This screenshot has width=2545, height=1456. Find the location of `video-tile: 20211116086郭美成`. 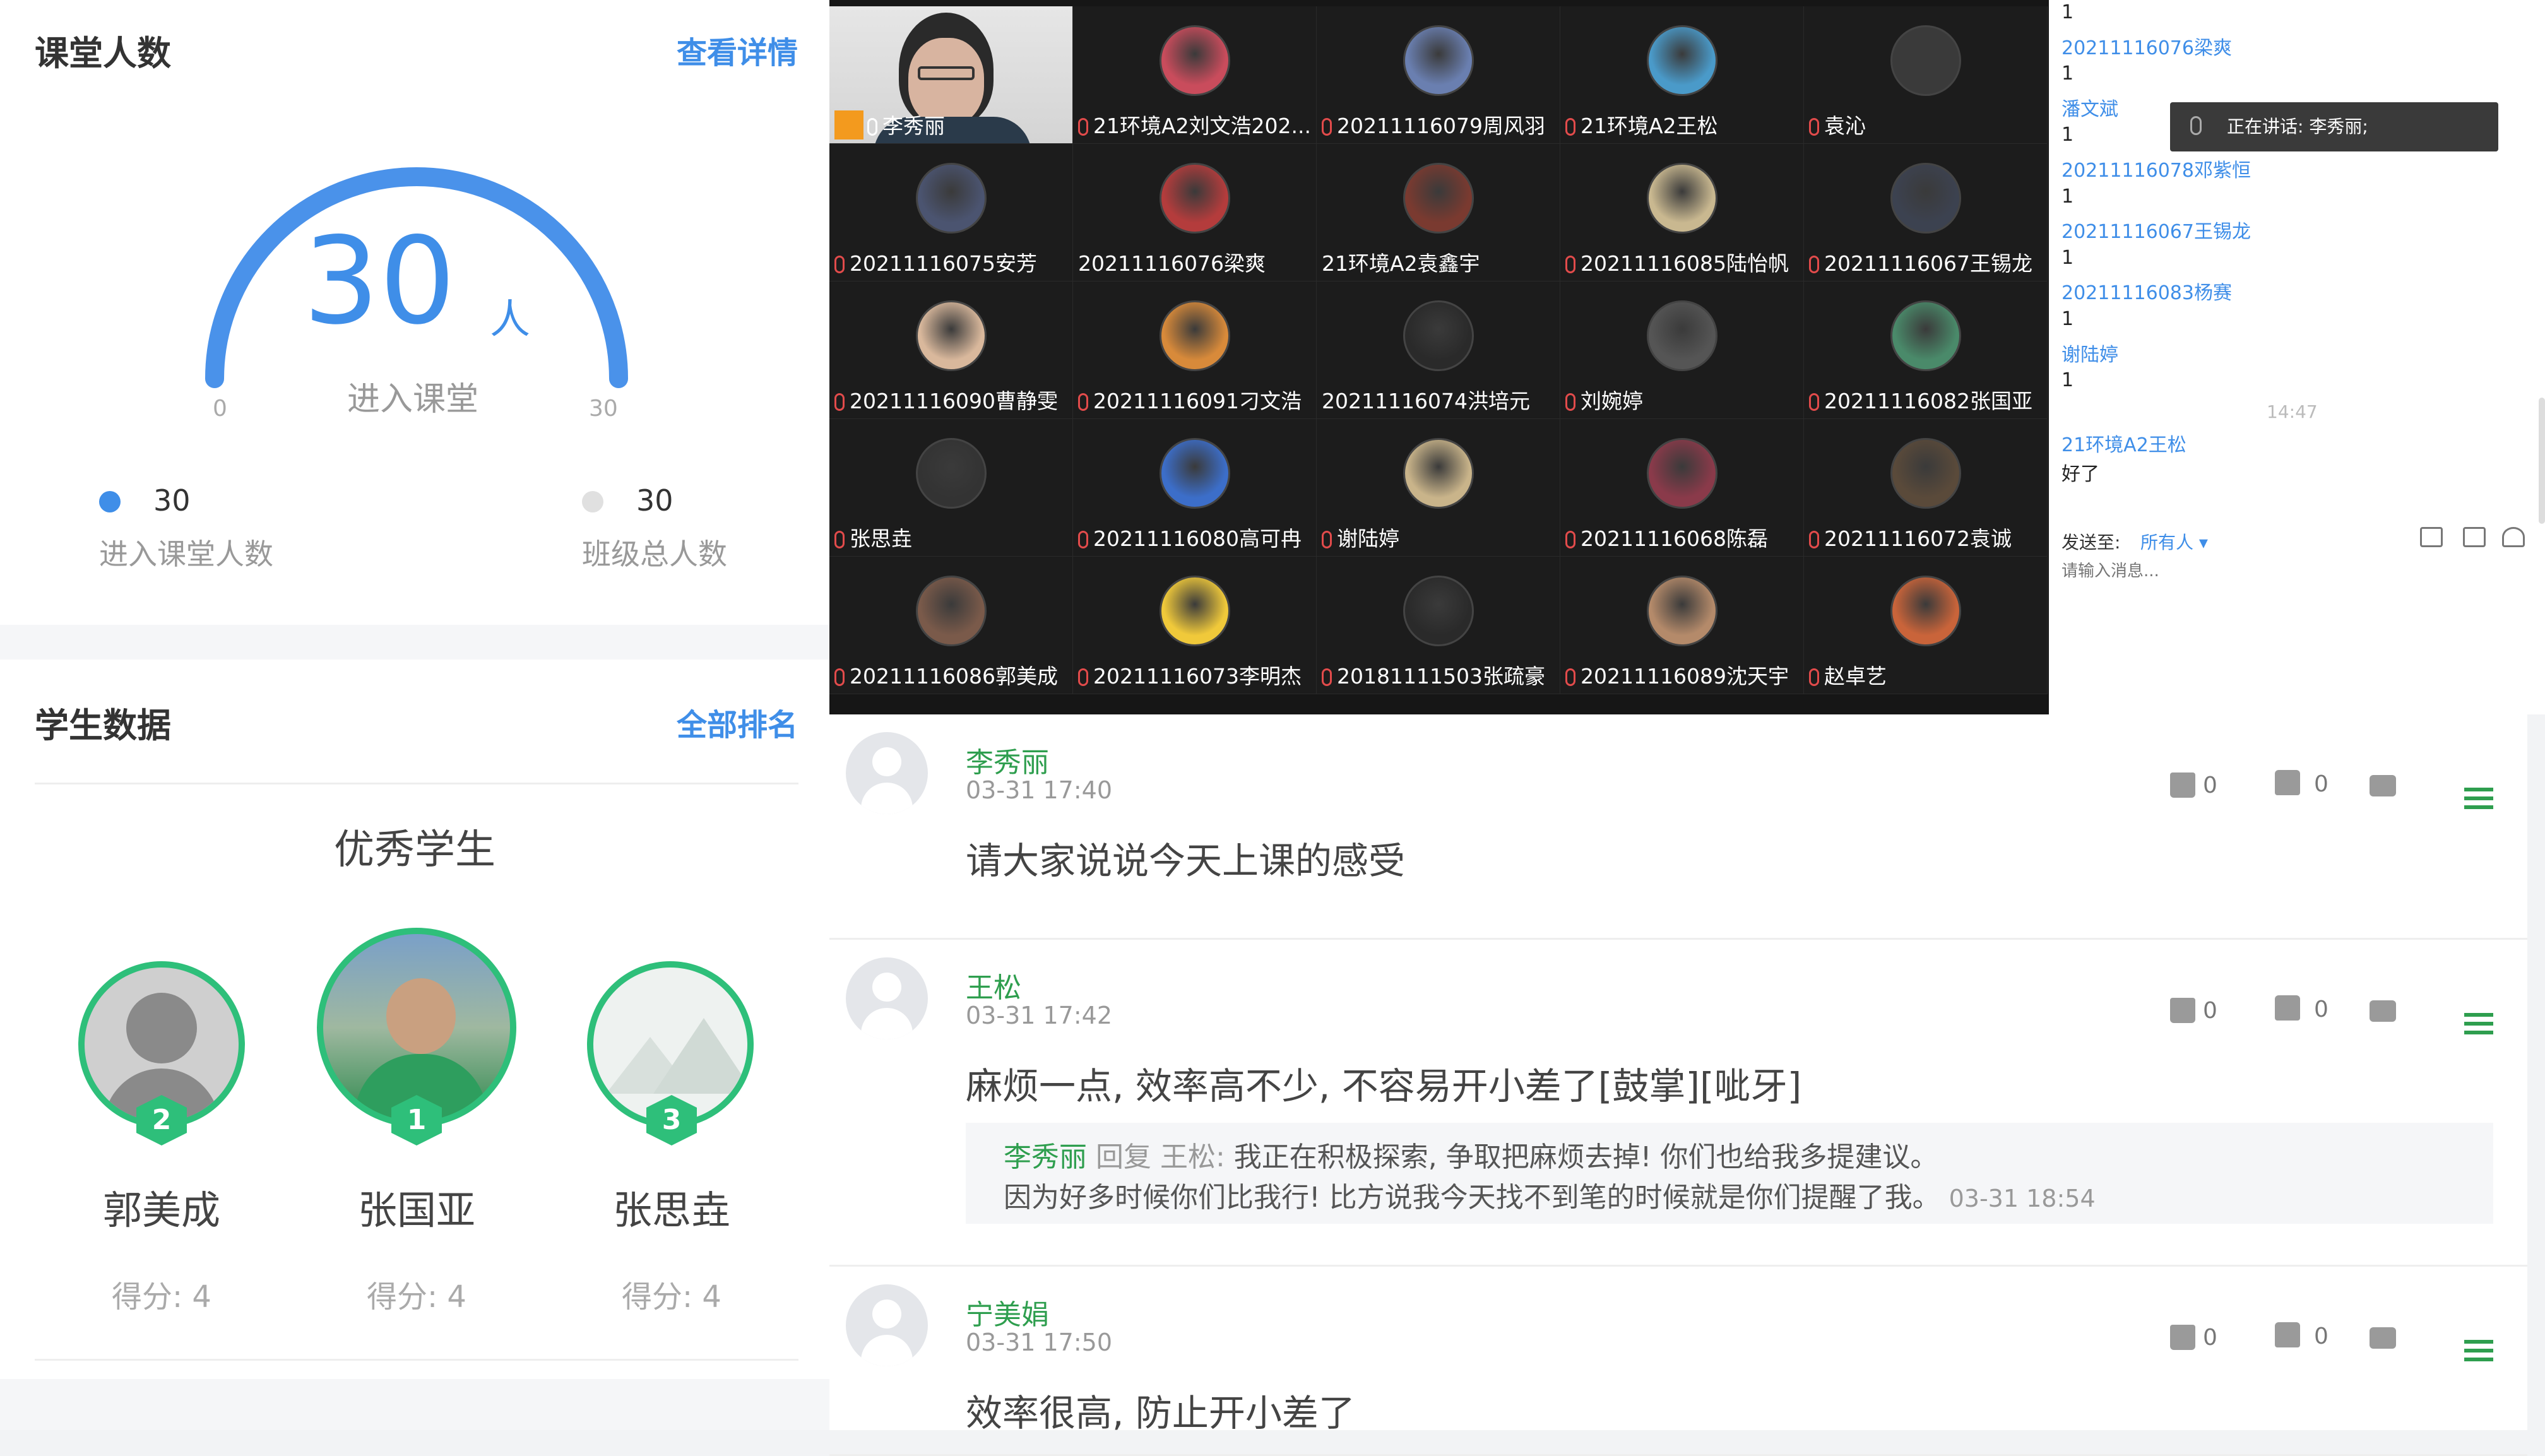

video-tile: 20211116086郭美成 is located at coordinates (951, 625).